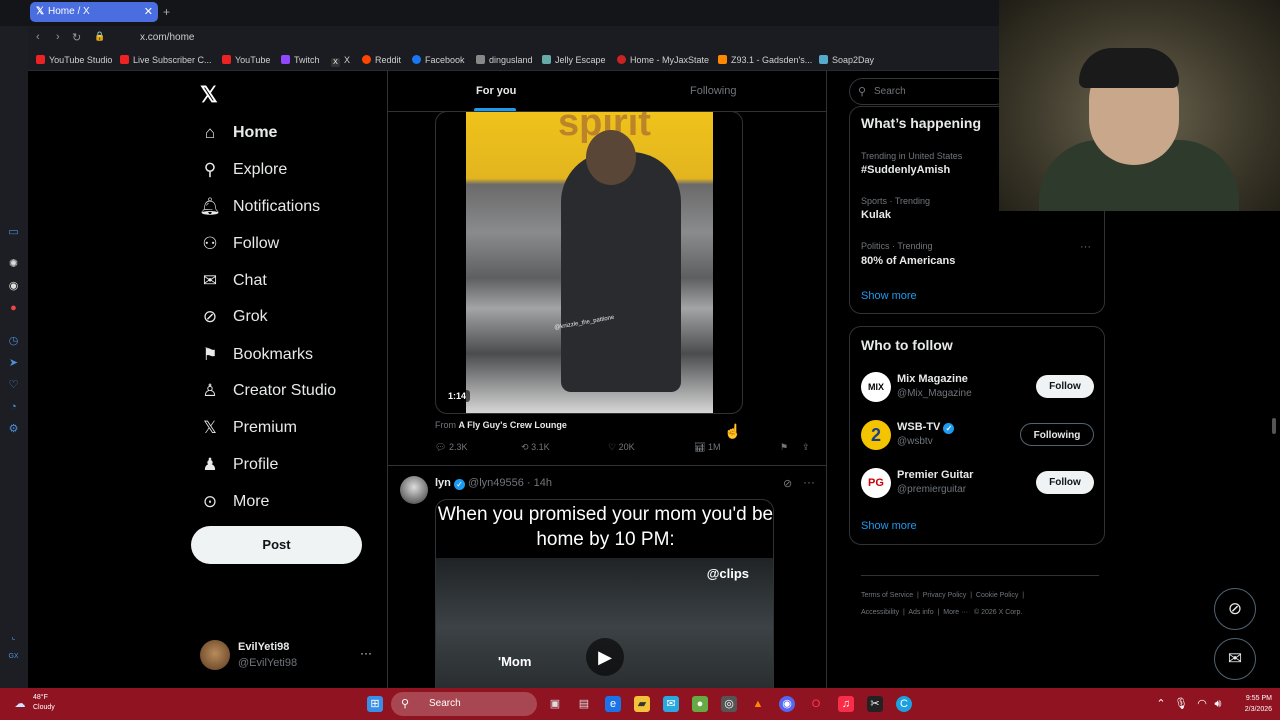 The width and height of the screenshot is (1280, 720). What do you see at coordinates (443, 483) in the screenshot?
I see `author-name: lyn` at bounding box center [443, 483].